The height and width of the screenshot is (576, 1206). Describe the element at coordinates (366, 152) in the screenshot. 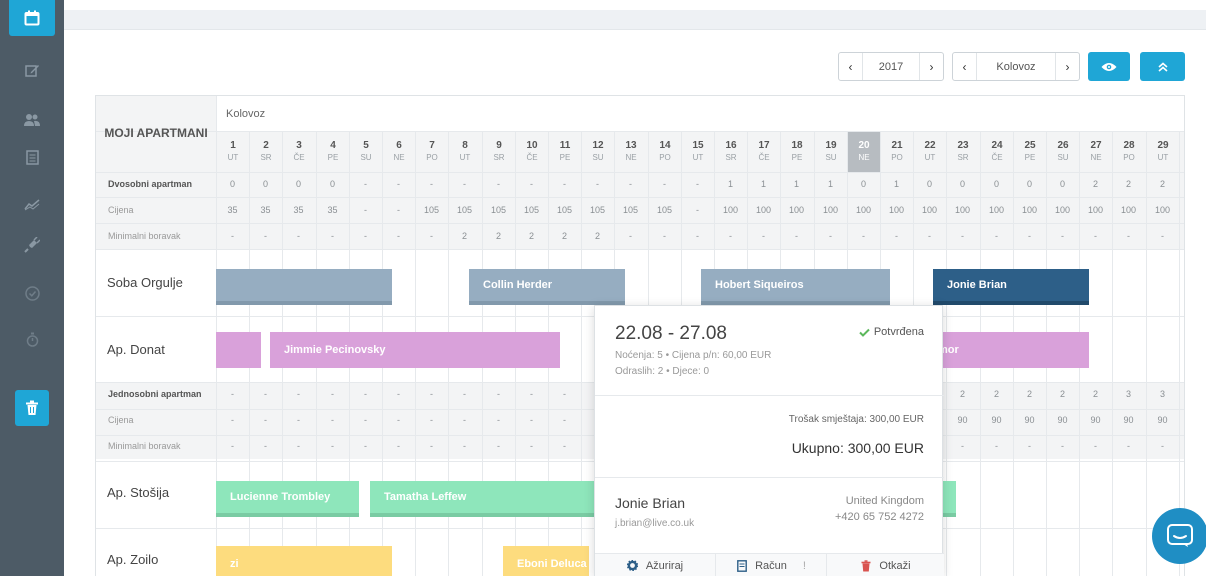

I see `day-header: 5 SU` at that location.